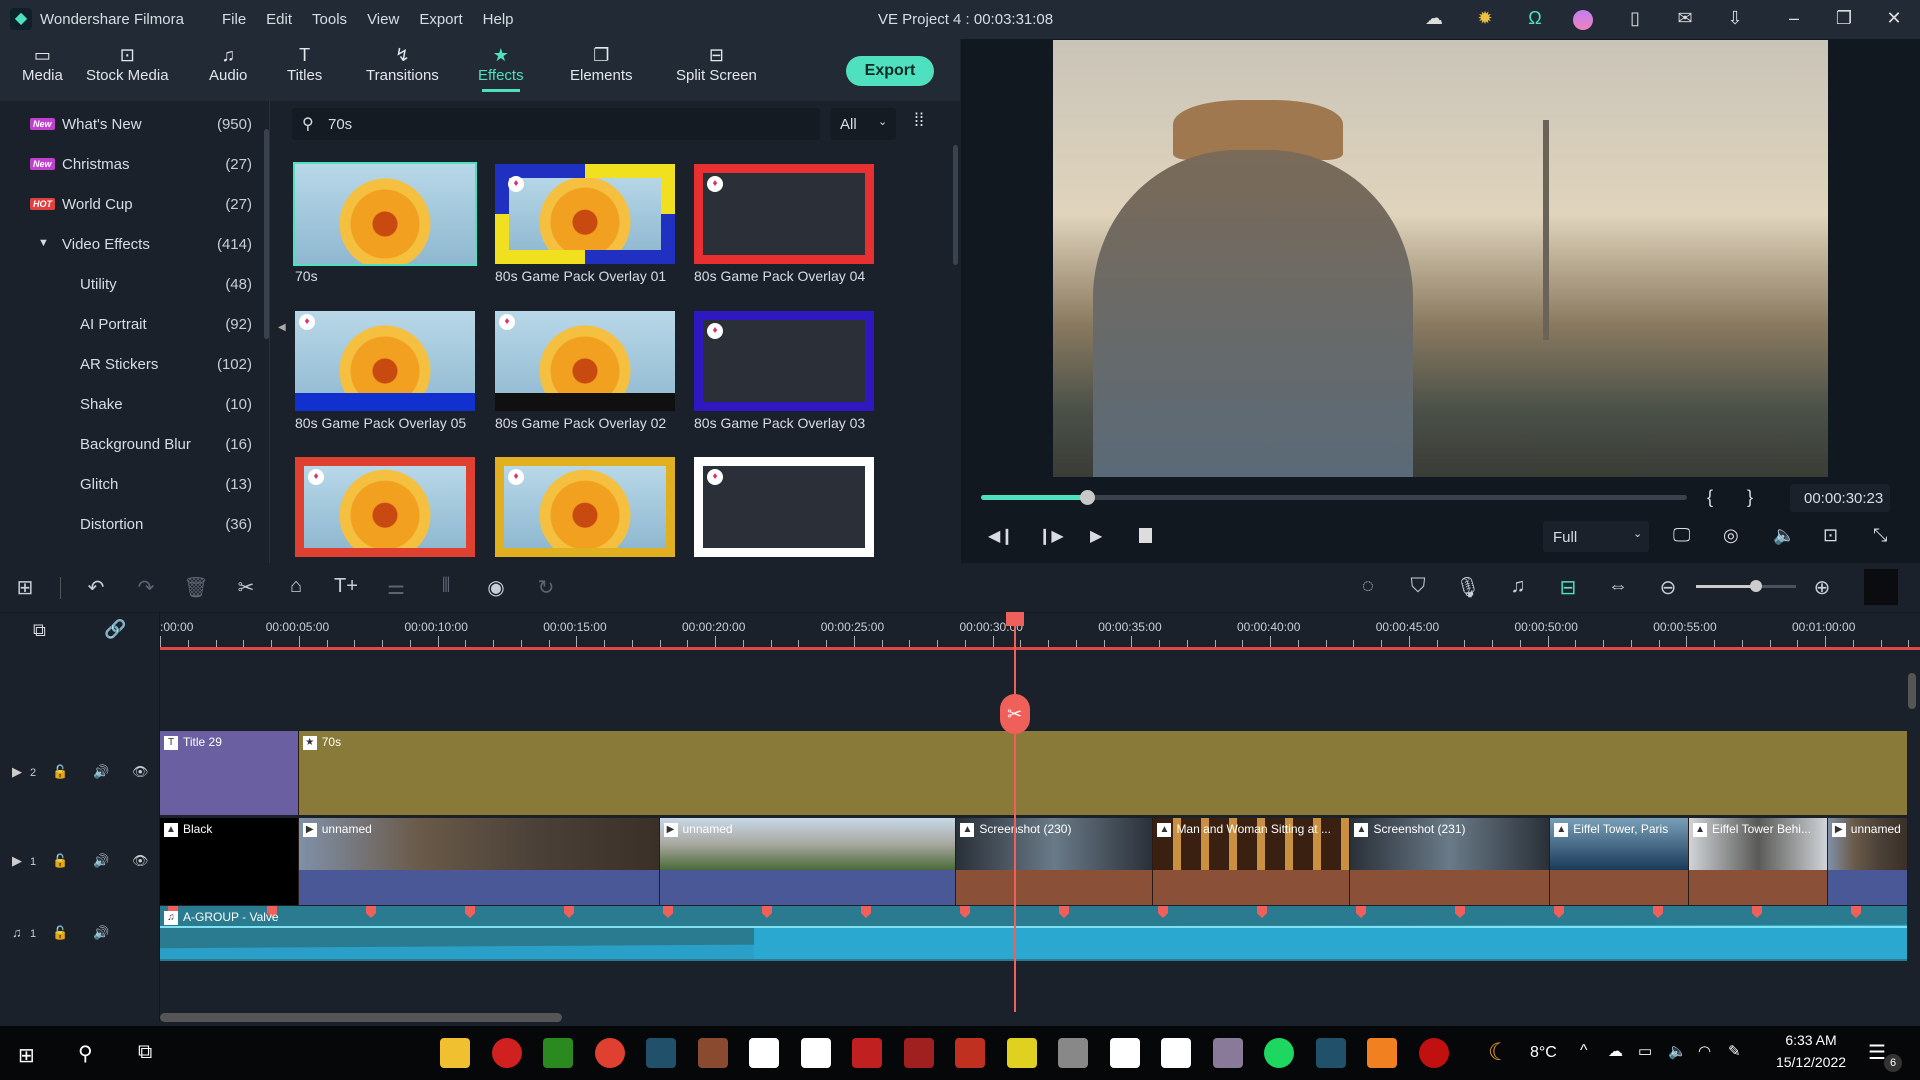  Describe the element at coordinates (506, 1053) in the screenshot. I see `opera-icon` at that location.